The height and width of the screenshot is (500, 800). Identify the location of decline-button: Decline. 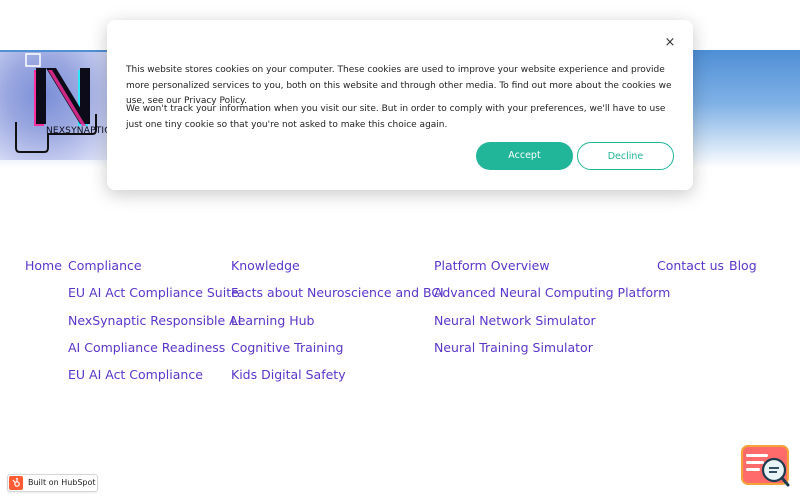
(625, 156).